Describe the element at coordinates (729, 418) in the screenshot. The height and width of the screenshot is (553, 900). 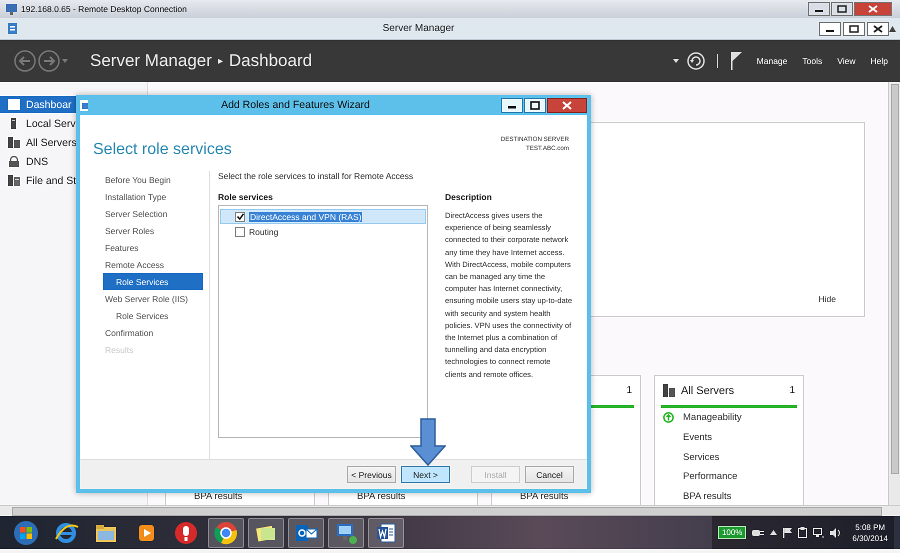
I see `tile-item: Manageability` at that location.